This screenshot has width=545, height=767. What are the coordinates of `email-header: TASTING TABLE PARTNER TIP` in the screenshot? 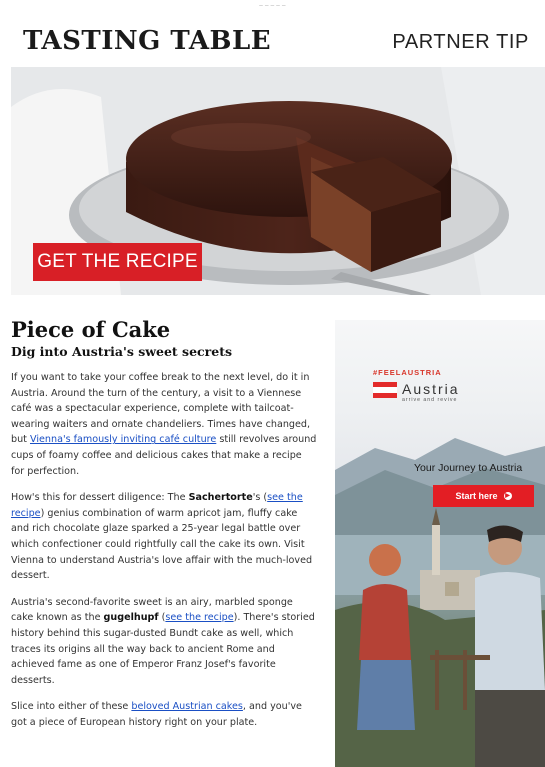 It's located at (272, 43).